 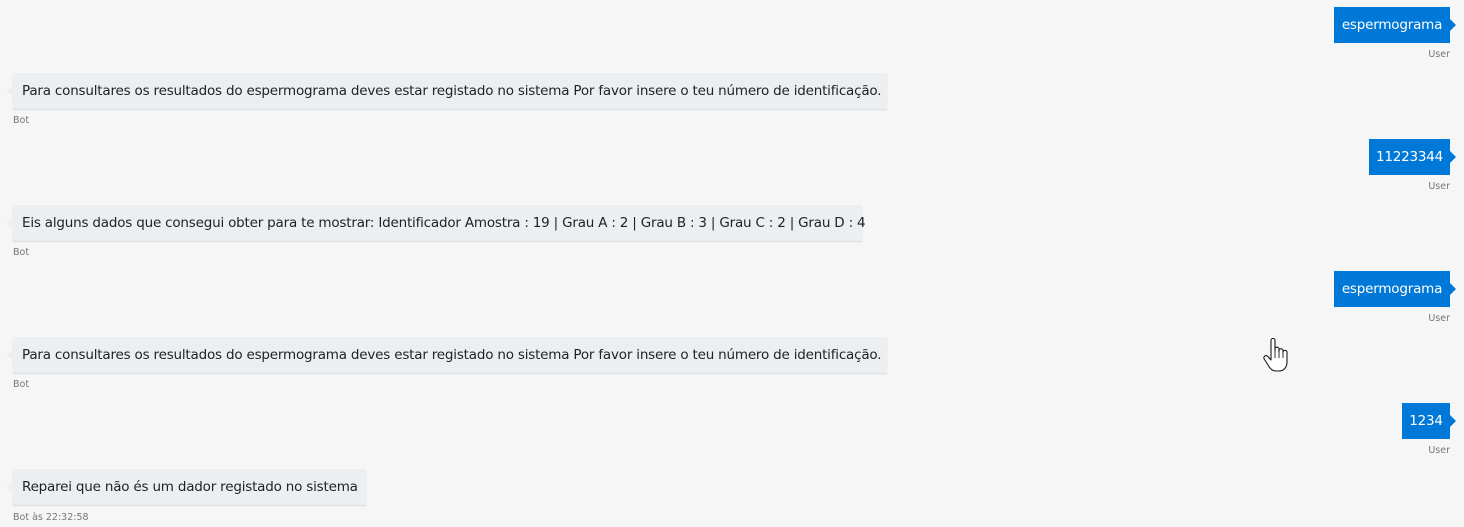 What do you see at coordinates (1429, 421) in the screenshot?
I see `user-message-bubble: 1234` at bounding box center [1429, 421].